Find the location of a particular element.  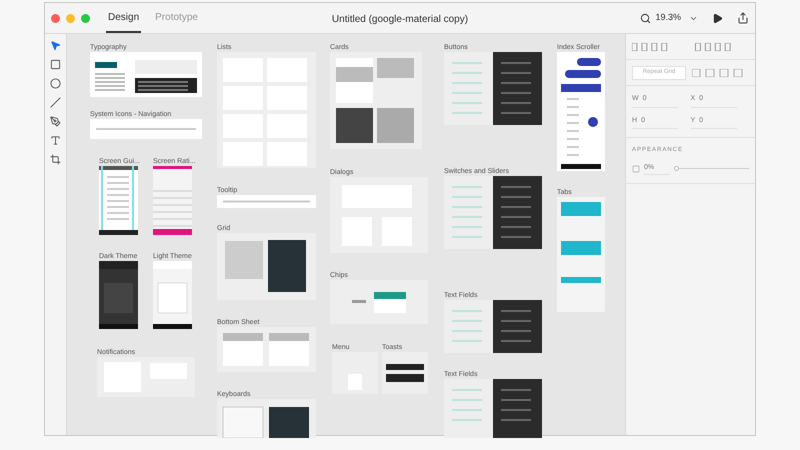

text-tool-icon is located at coordinates (55, 140).